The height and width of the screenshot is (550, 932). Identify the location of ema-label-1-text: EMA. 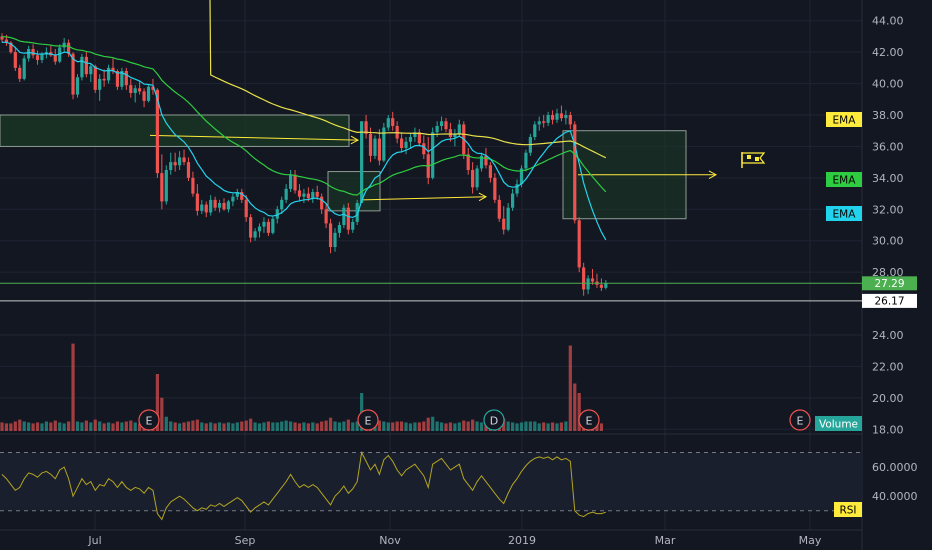
(845, 181).